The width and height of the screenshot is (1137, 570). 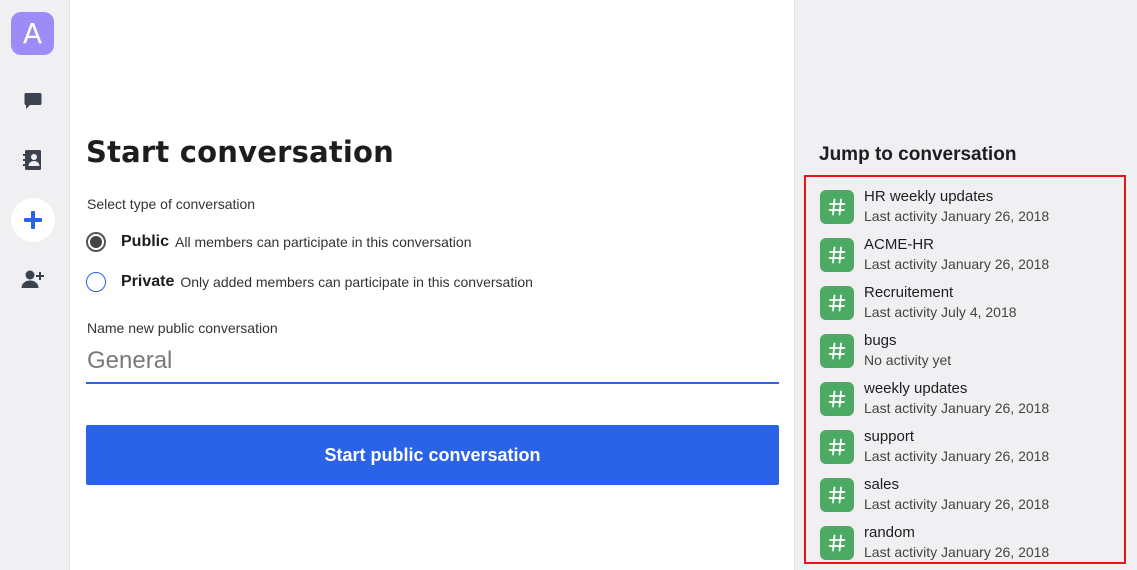 What do you see at coordinates (880, 340) in the screenshot?
I see `conversation-name: bugs` at bounding box center [880, 340].